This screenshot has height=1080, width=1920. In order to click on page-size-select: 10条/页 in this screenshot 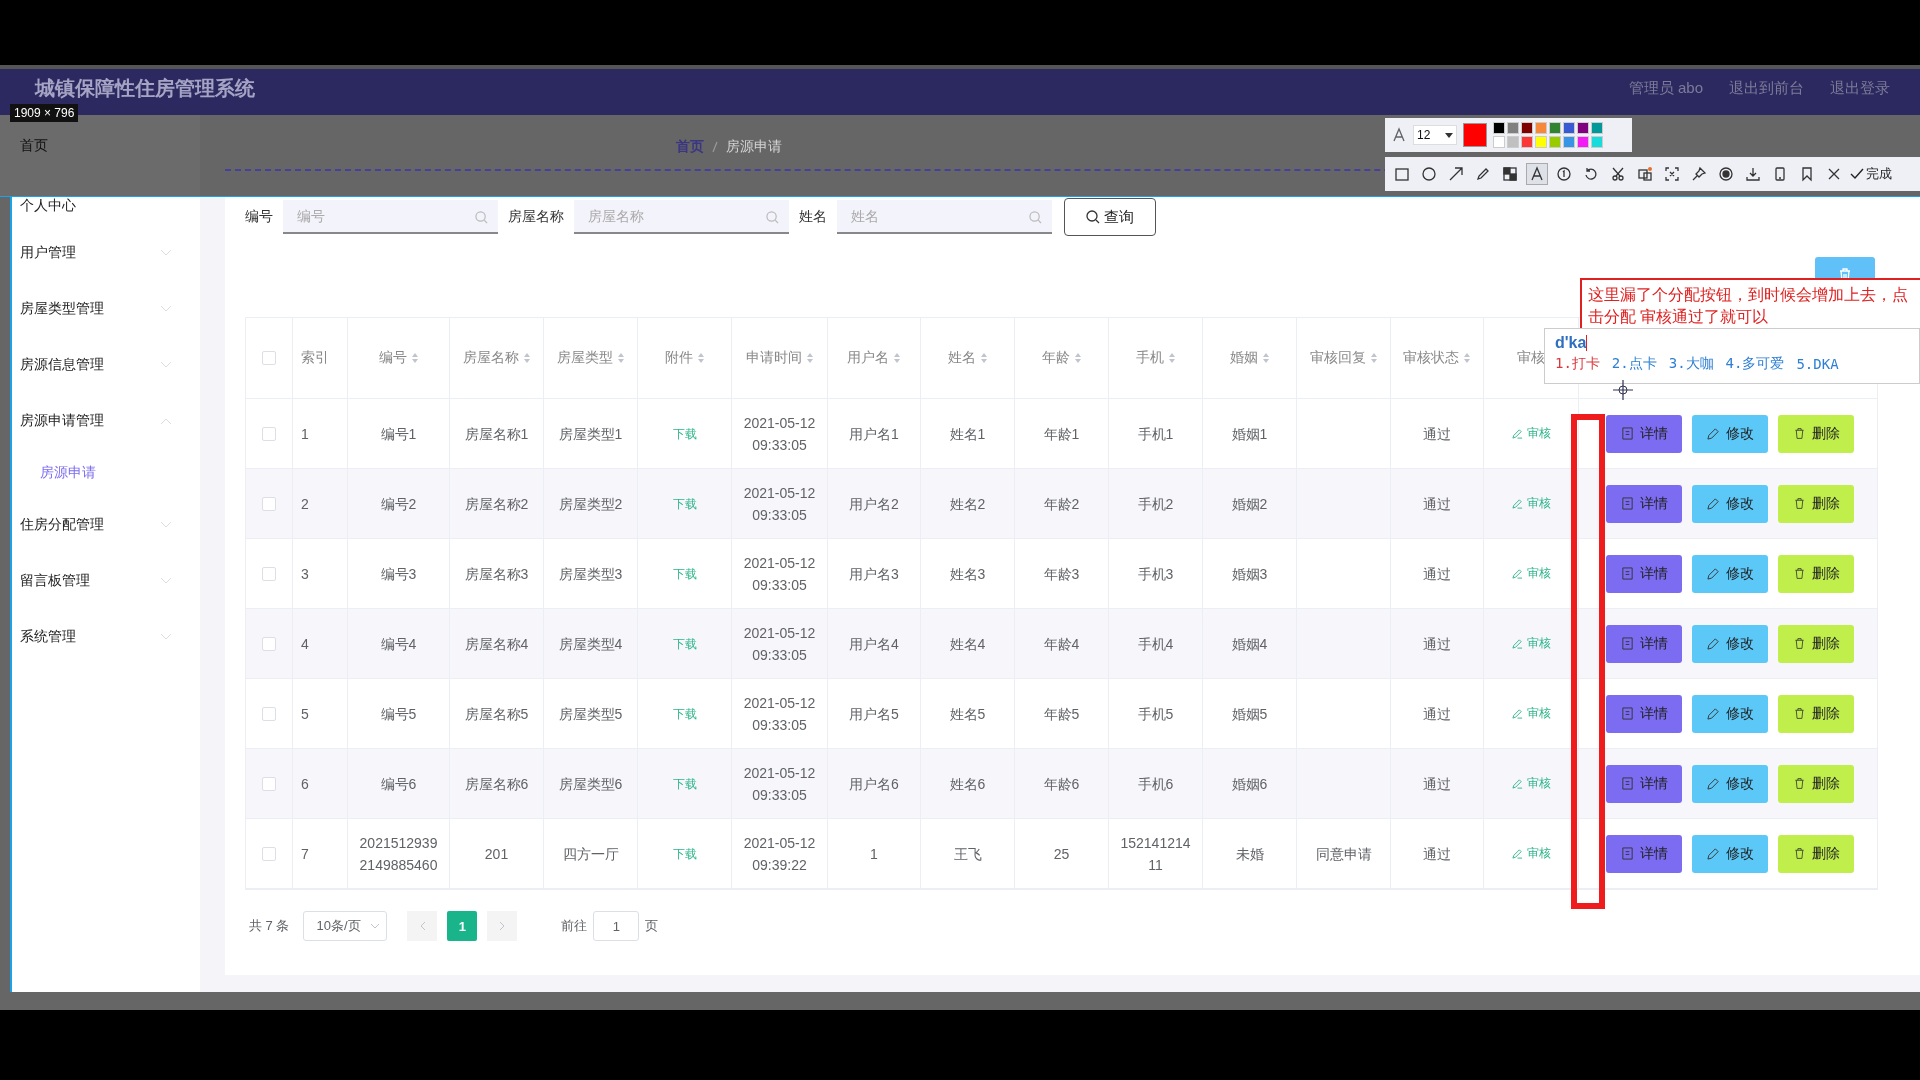, I will do `click(345, 926)`.